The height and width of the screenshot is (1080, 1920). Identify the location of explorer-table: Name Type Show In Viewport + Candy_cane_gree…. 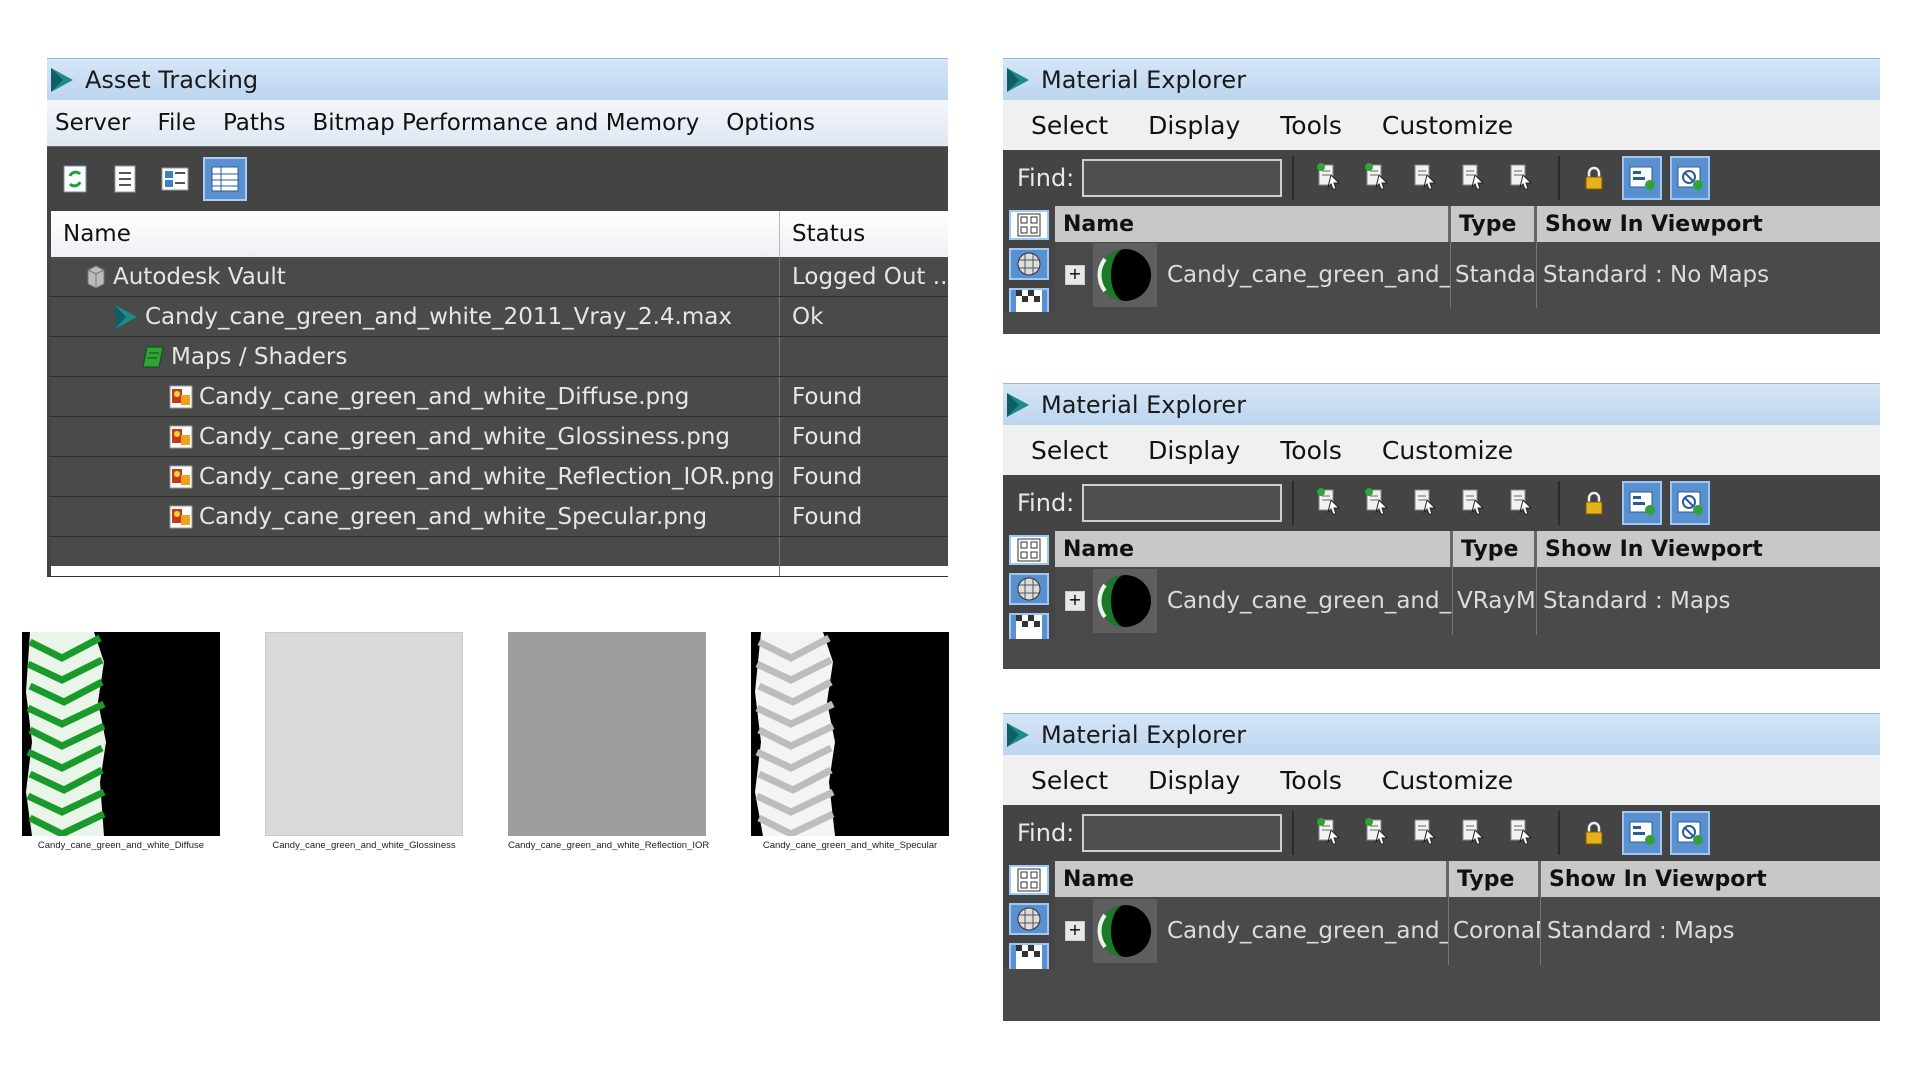
(1467, 915).